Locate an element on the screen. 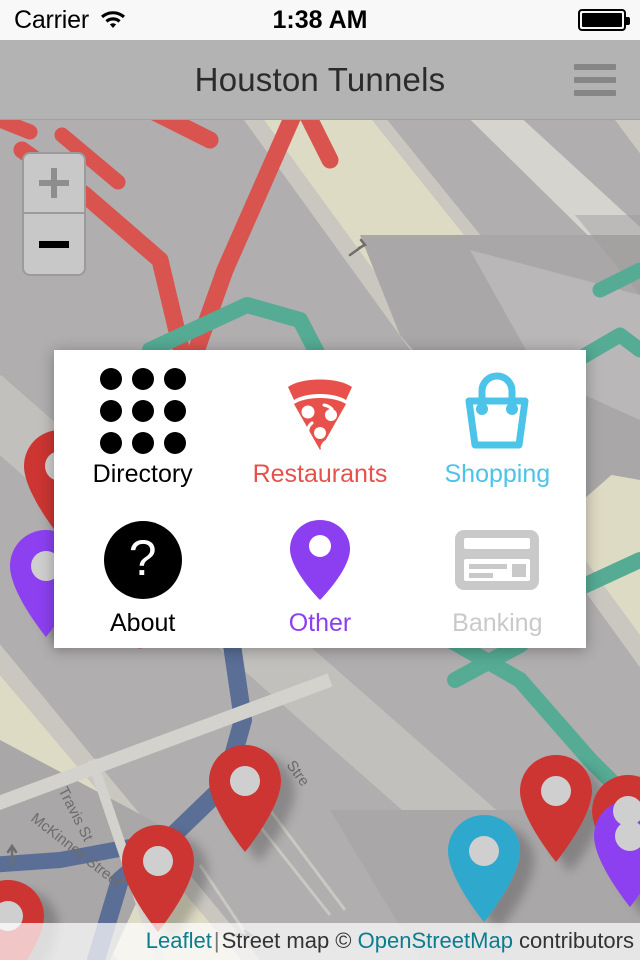 The height and width of the screenshot is (960, 640). hamburger-menu-icon is located at coordinates (595, 79).